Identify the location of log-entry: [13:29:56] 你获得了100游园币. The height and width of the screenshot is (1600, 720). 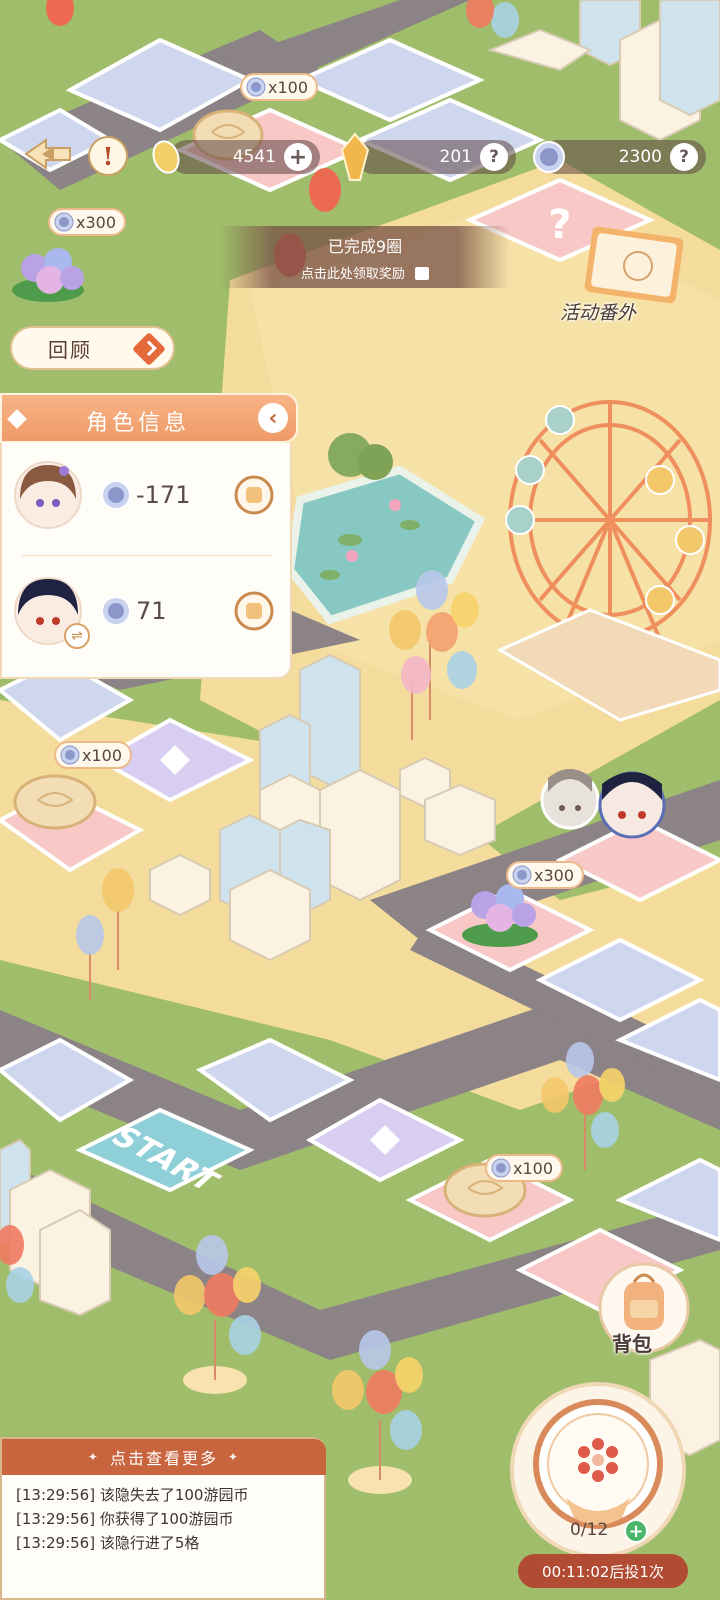
(125, 1519).